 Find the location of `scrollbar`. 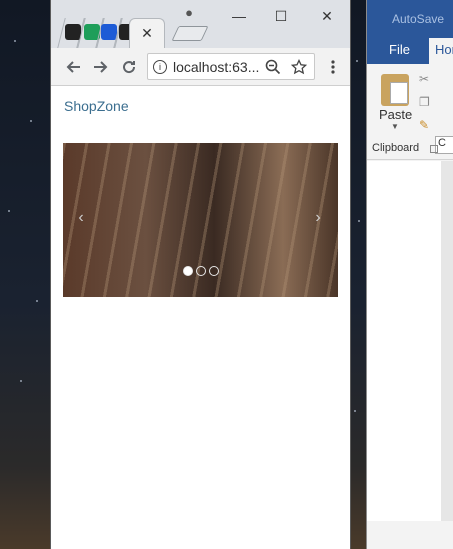

scrollbar is located at coordinates (447, 341).